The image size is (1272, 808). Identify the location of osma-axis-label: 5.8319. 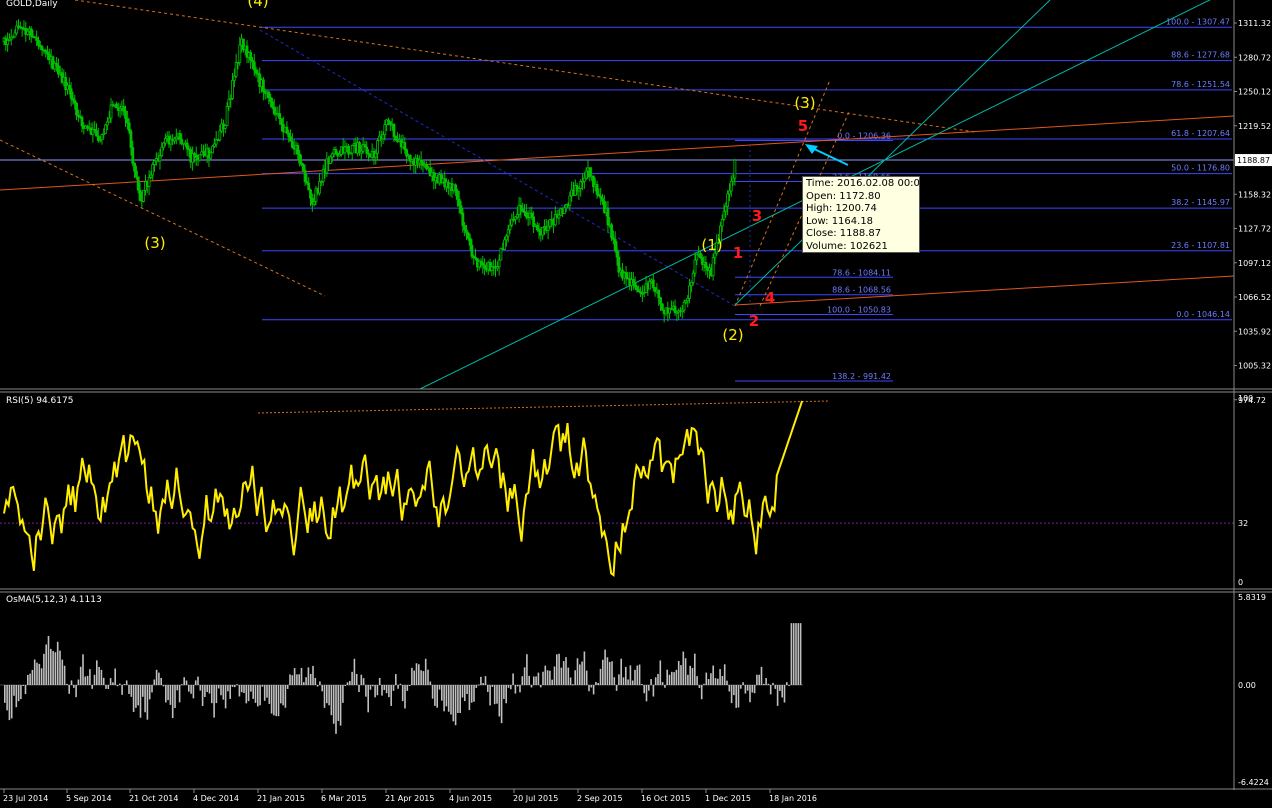
(1252, 597).